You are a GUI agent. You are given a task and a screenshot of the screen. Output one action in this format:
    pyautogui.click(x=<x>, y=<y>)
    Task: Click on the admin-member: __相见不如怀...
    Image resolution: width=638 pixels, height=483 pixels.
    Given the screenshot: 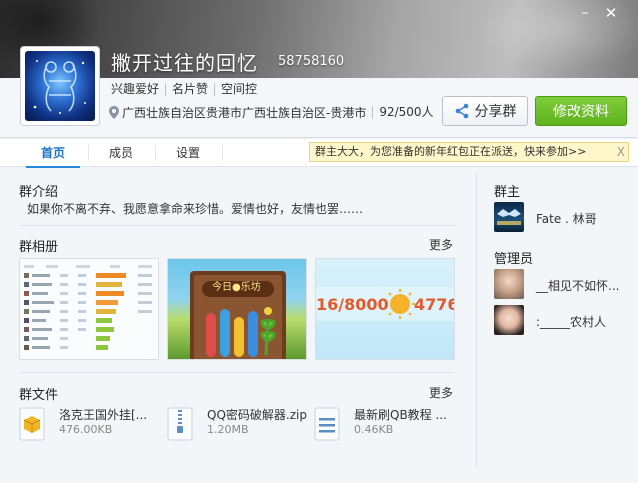 What is the action you would take?
    pyautogui.click(x=564, y=285)
    